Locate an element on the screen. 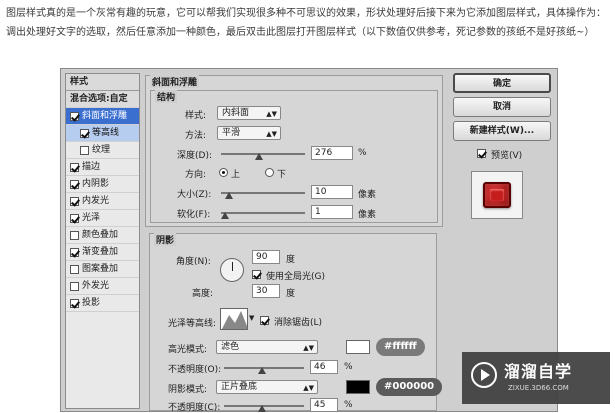 This screenshot has width=615, height=413. highlight-mode-select: 滤色 ▲▼ is located at coordinates (267, 347).